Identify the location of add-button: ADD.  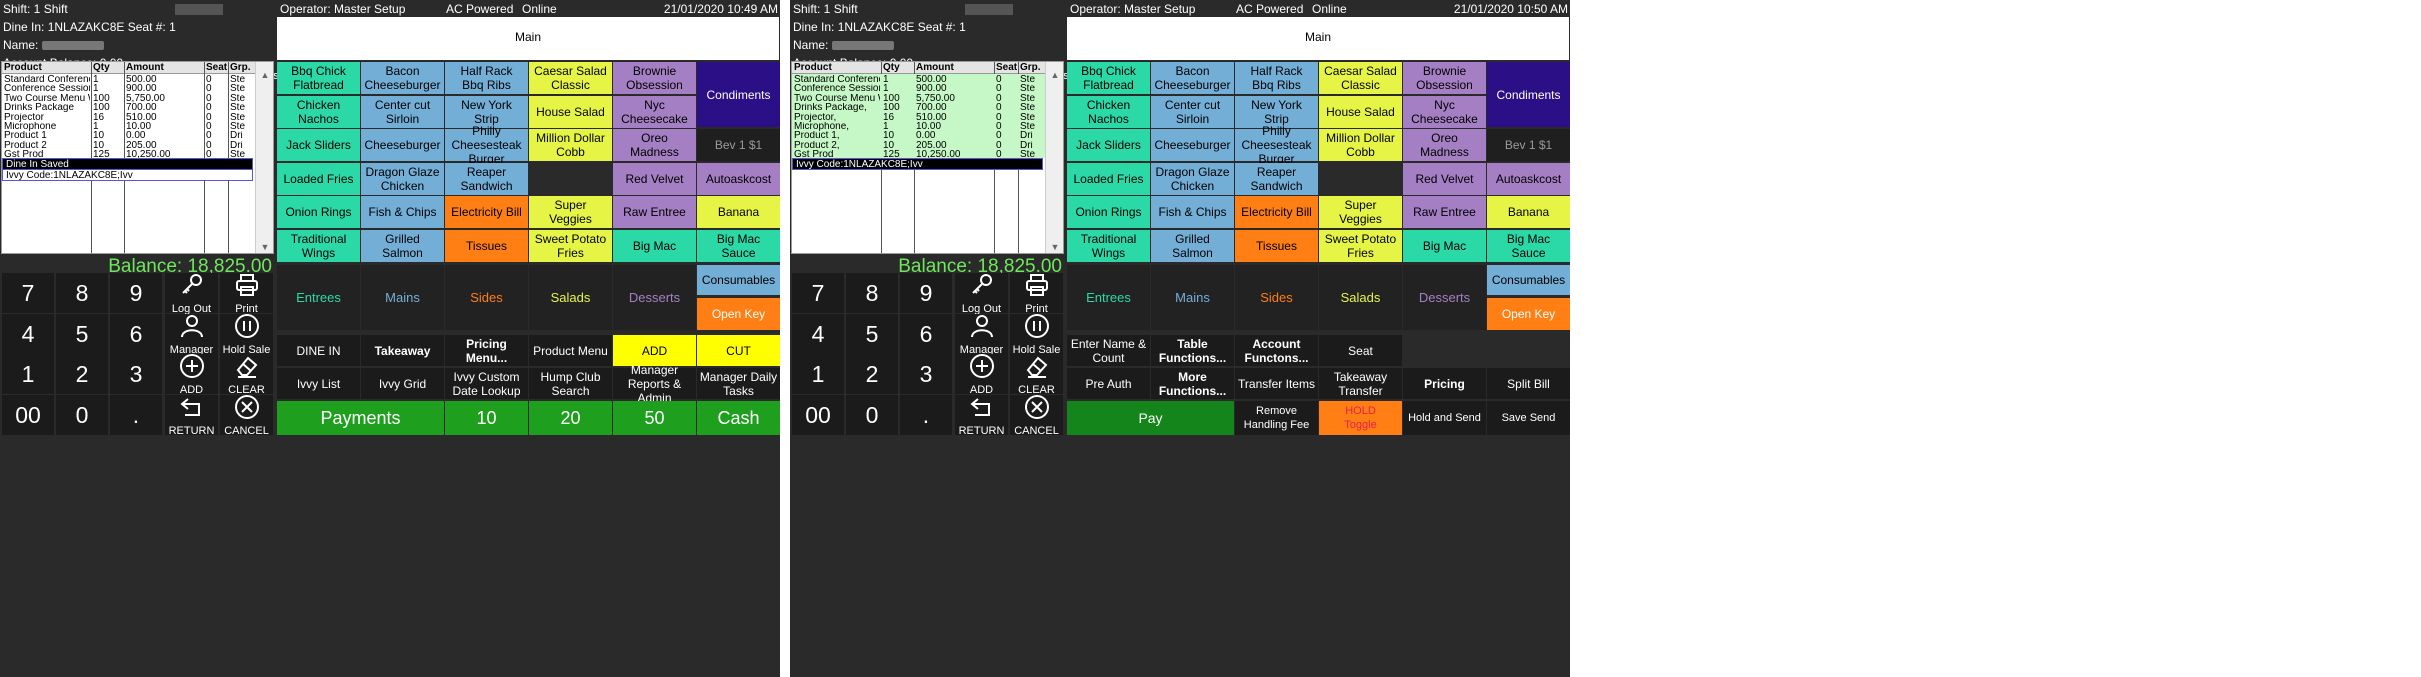
(191, 374).